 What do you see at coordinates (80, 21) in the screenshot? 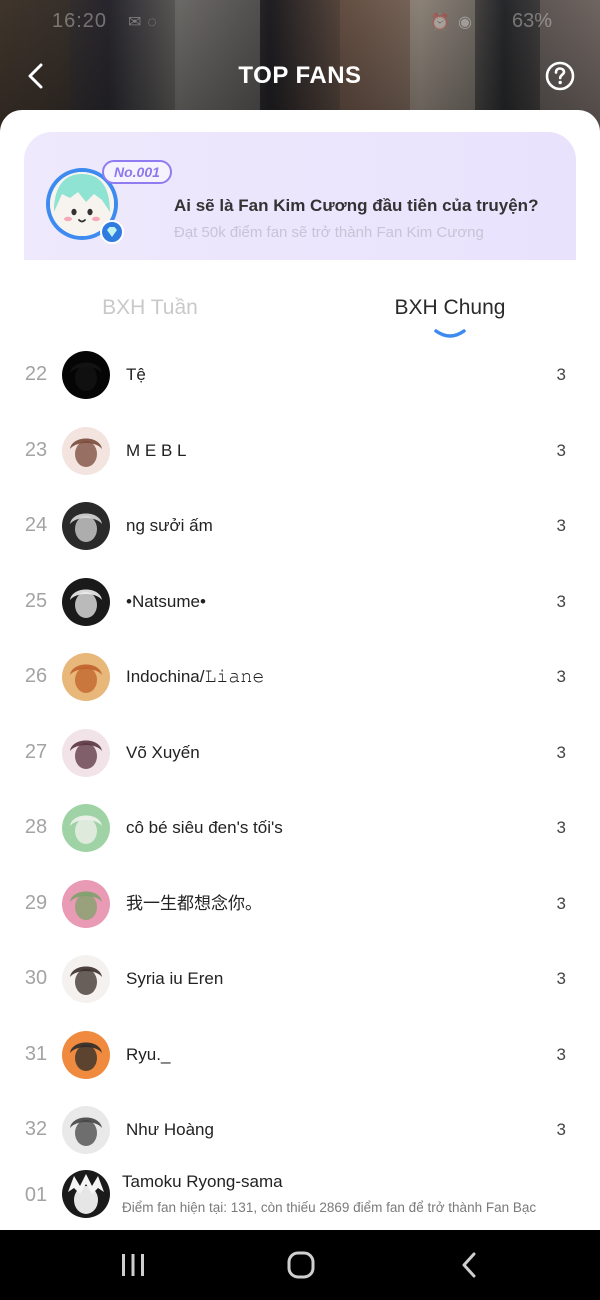
I see `status-time: 16:20` at bounding box center [80, 21].